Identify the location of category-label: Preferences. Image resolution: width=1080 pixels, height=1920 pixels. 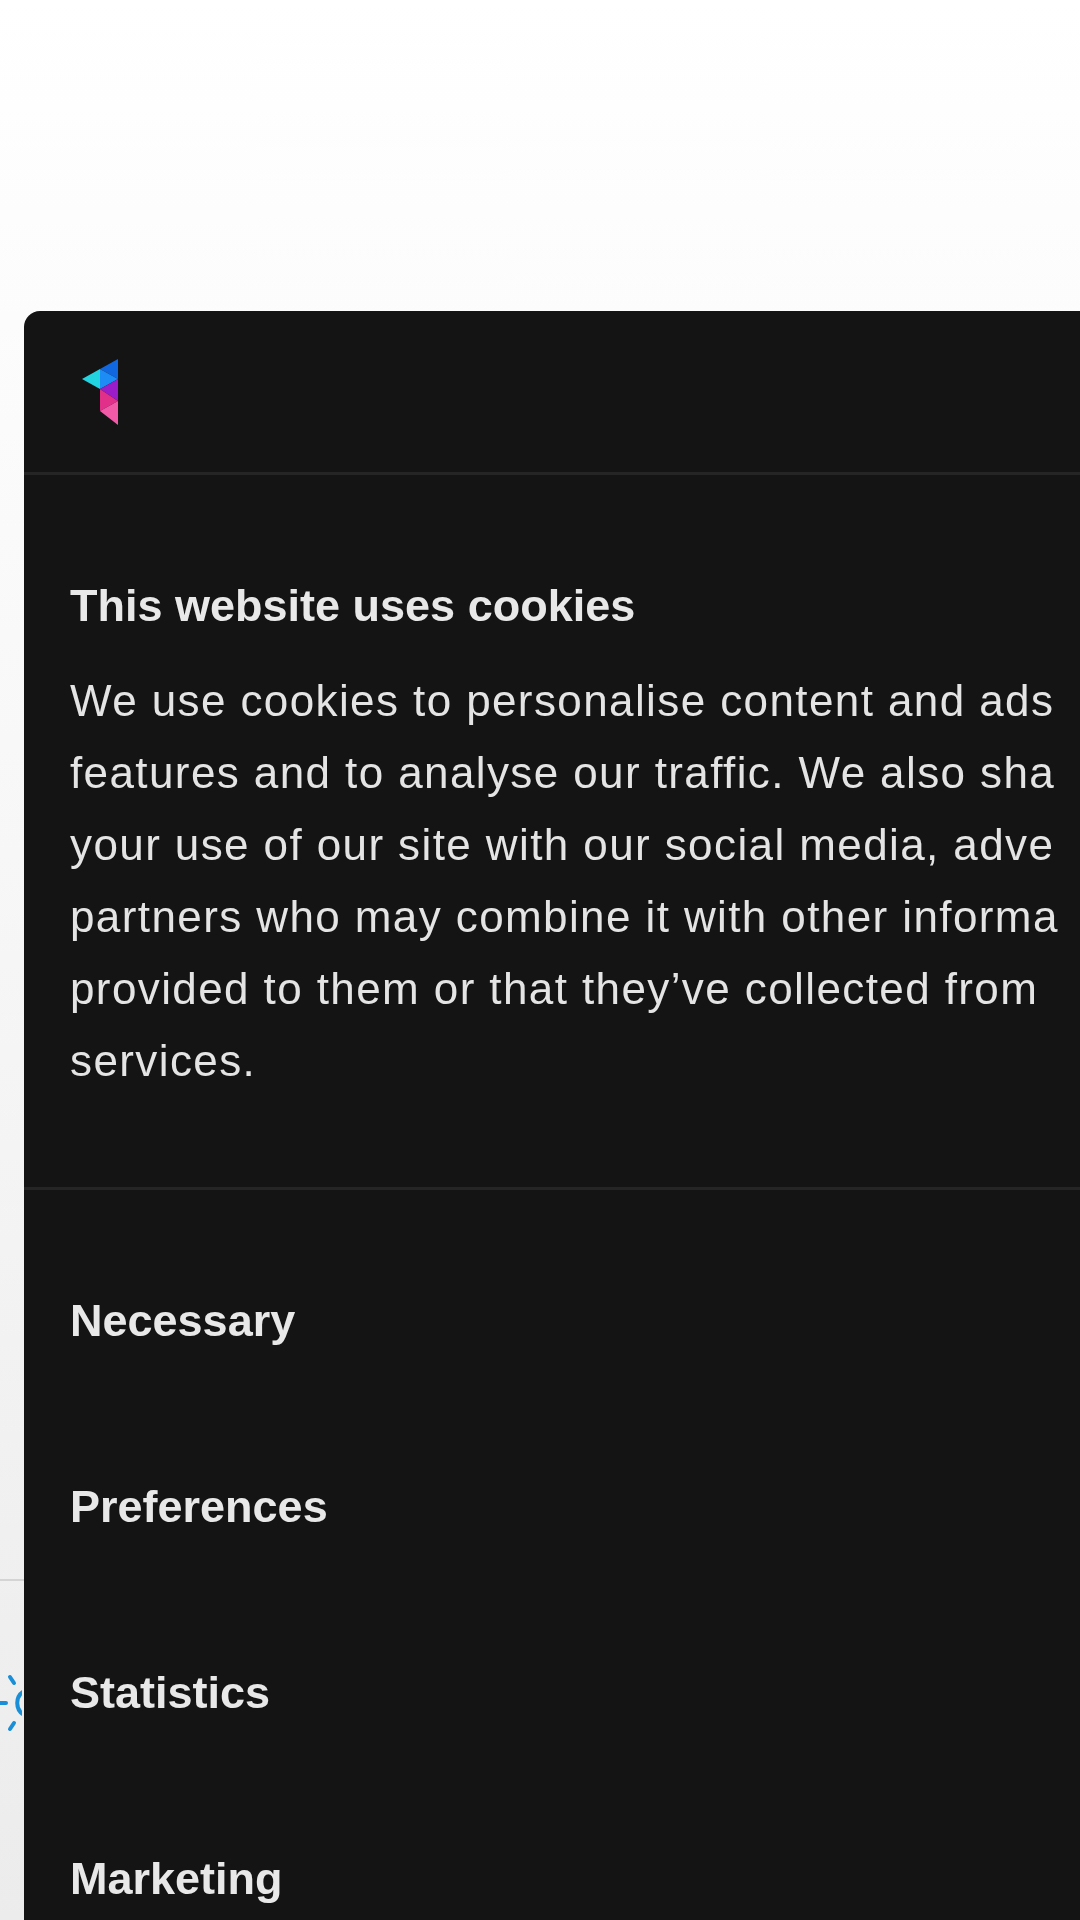
(575, 1507).